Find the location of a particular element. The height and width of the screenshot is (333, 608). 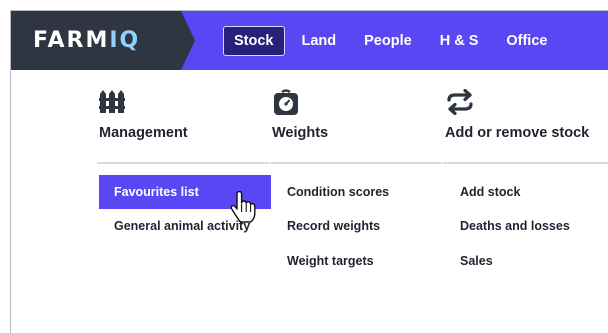

fence-icon is located at coordinates (112, 101).